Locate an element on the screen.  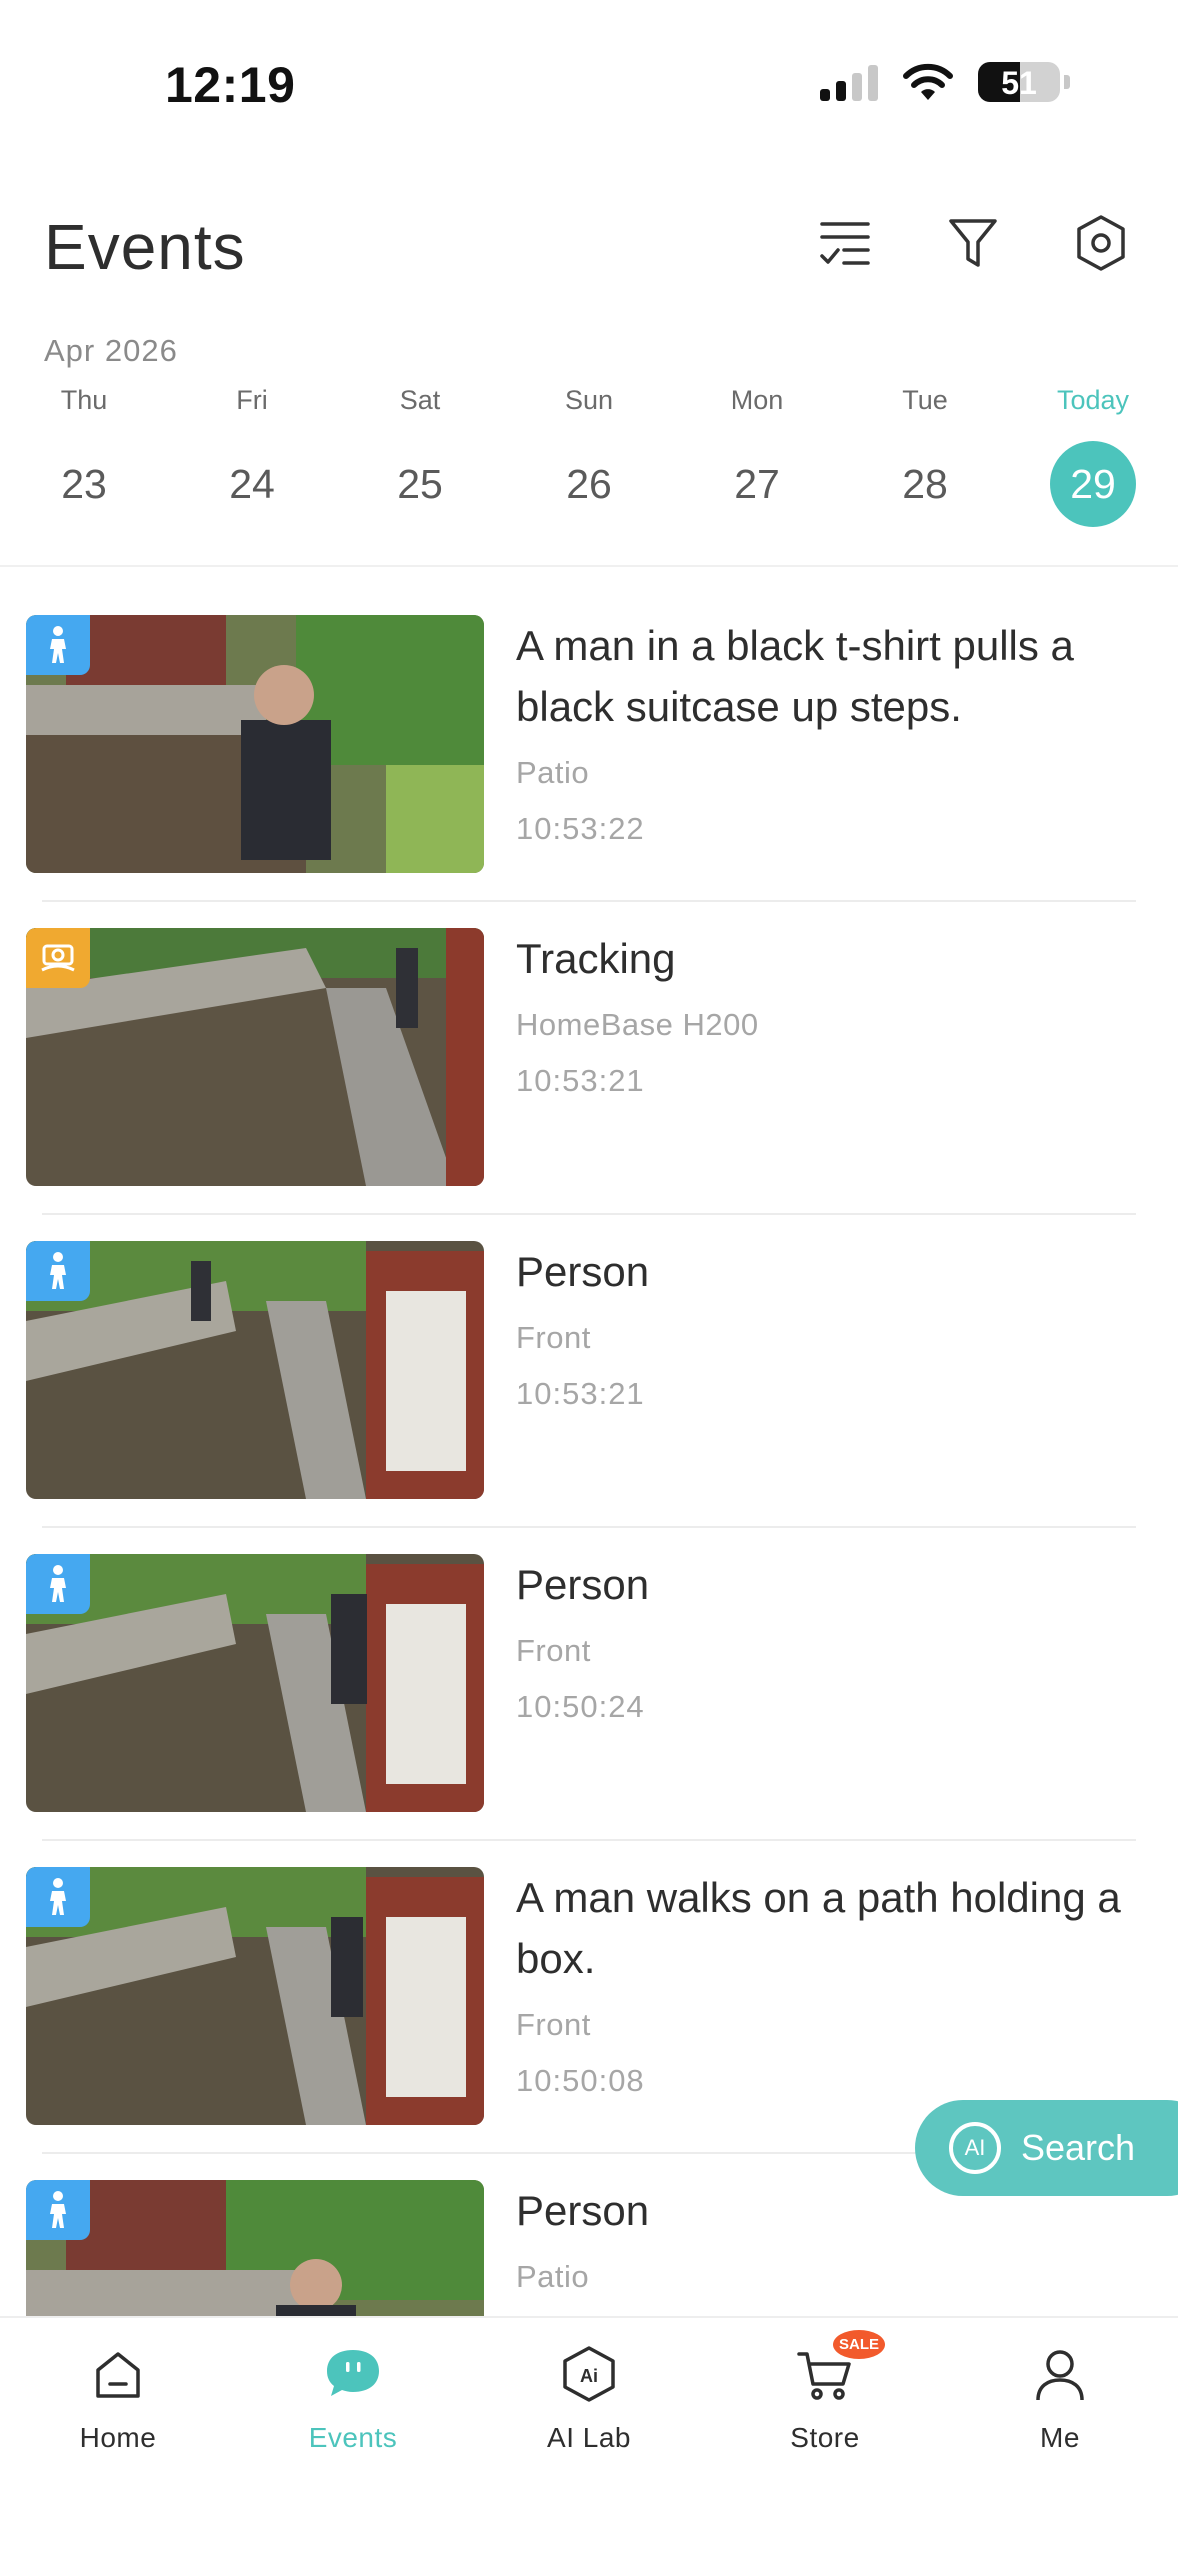
battery-level: 51 is located at coordinates (1019, 83).